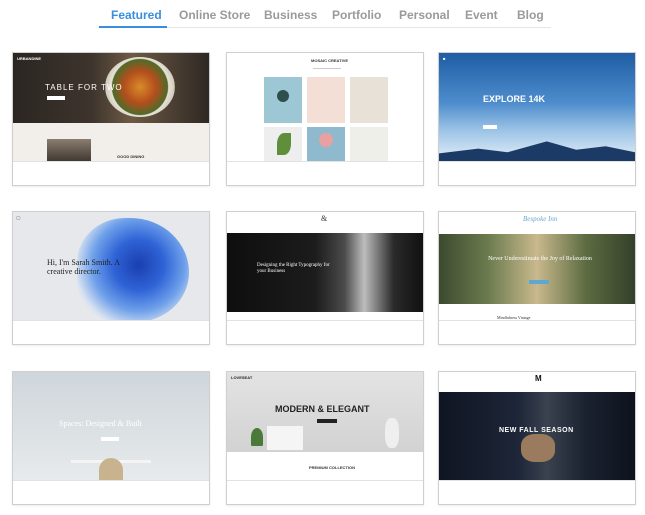 The width and height of the screenshot is (645, 515). What do you see at coordinates (325, 108) in the screenshot?
I see `template-preview: MOSAIC CREATIVE` at bounding box center [325, 108].